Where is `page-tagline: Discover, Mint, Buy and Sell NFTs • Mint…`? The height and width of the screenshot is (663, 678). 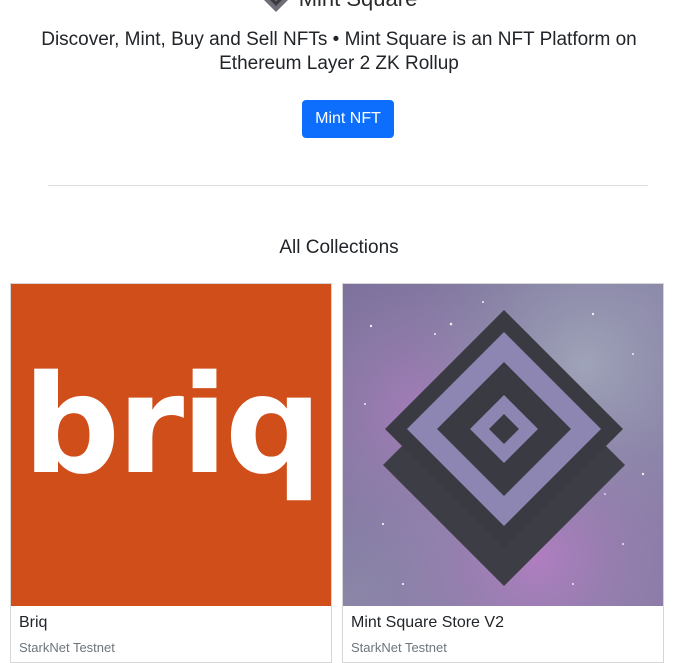 page-tagline: Discover, Mint, Buy and Sell NFTs • Mint… is located at coordinates (339, 51).